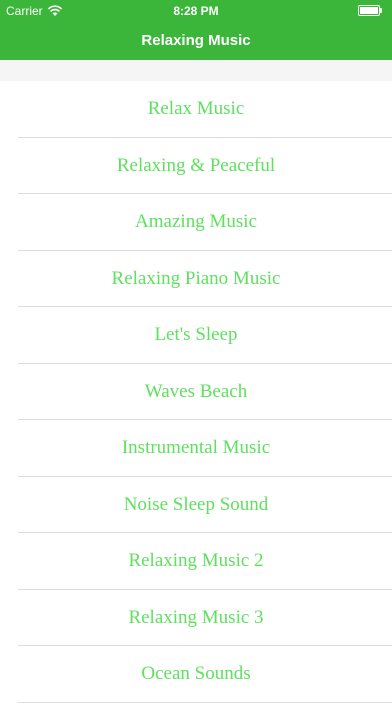 This screenshot has width=392, height=703. I want to click on list-item-label: Relaxing & Peaceful, so click(196, 165).